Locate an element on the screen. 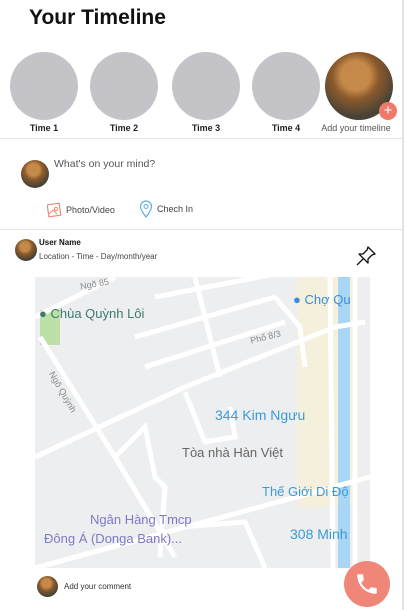  story-label: Time 1 is located at coordinates (44, 128).